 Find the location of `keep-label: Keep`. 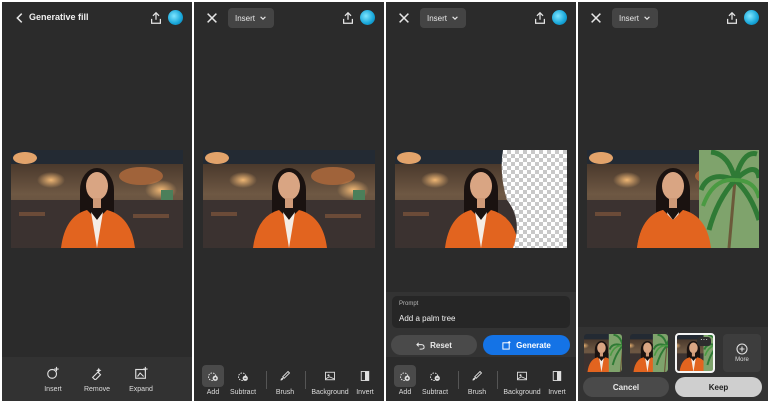

keep-label: Keep is located at coordinates (718, 387).